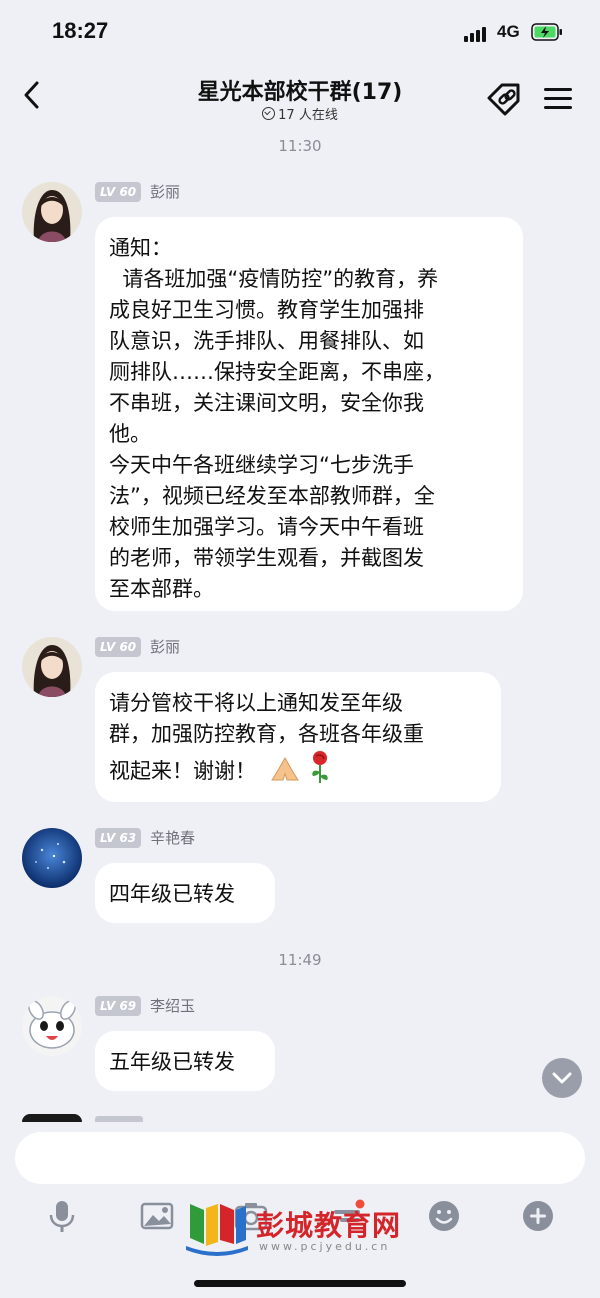 Image resolution: width=600 pixels, height=1298 pixels. What do you see at coordinates (256, 703) in the screenshot?
I see `message-line: 请分管校干将以上通知发至年级` at bounding box center [256, 703].